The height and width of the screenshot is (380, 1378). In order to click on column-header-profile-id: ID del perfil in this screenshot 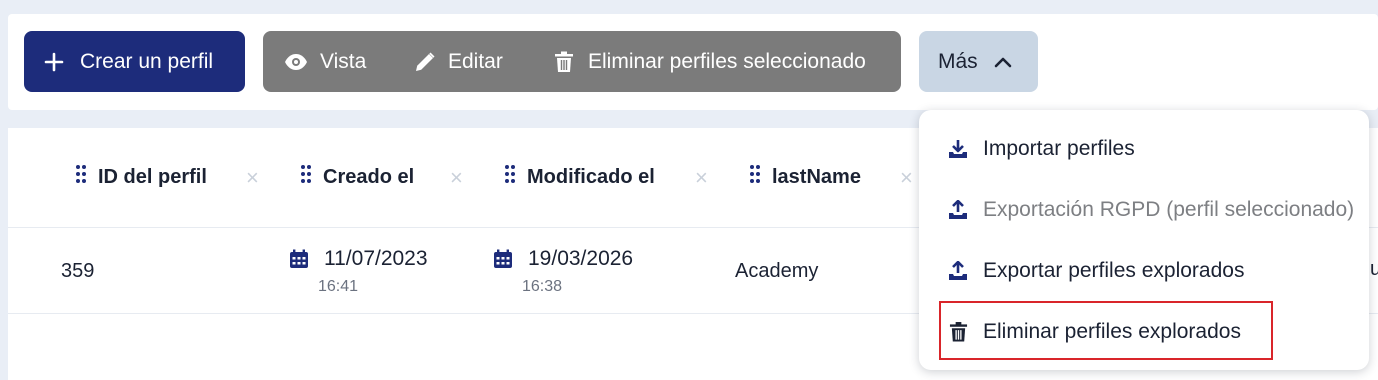, I will do `click(141, 177)`.